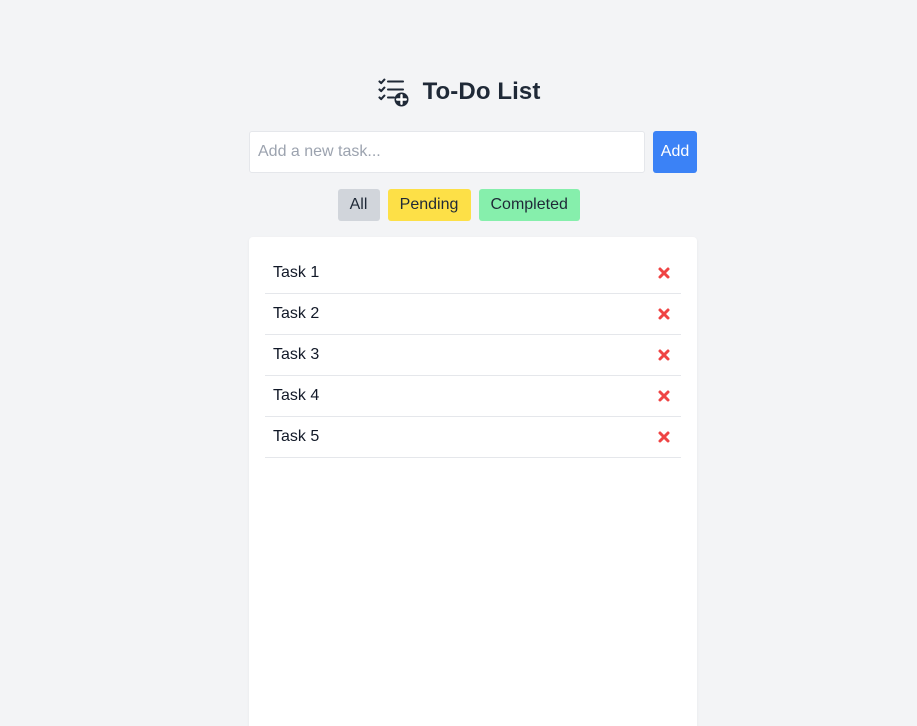 The width and height of the screenshot is (917, 726). Describe the element at coordinates (473, 314) in the screenshot. I see `task-row-2: Task 2` at that location.